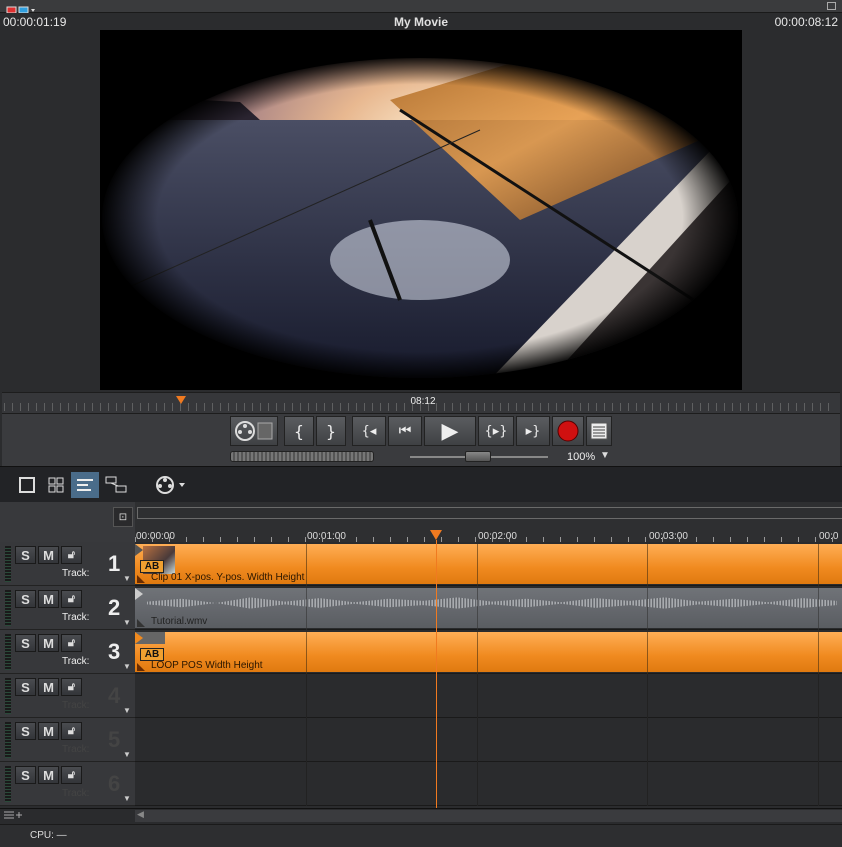 The height and width of the screenshot is (847, 842). Describe the element at coordinates (85, 485) in the screenshot. I see `timeline-view-icon` at that location.